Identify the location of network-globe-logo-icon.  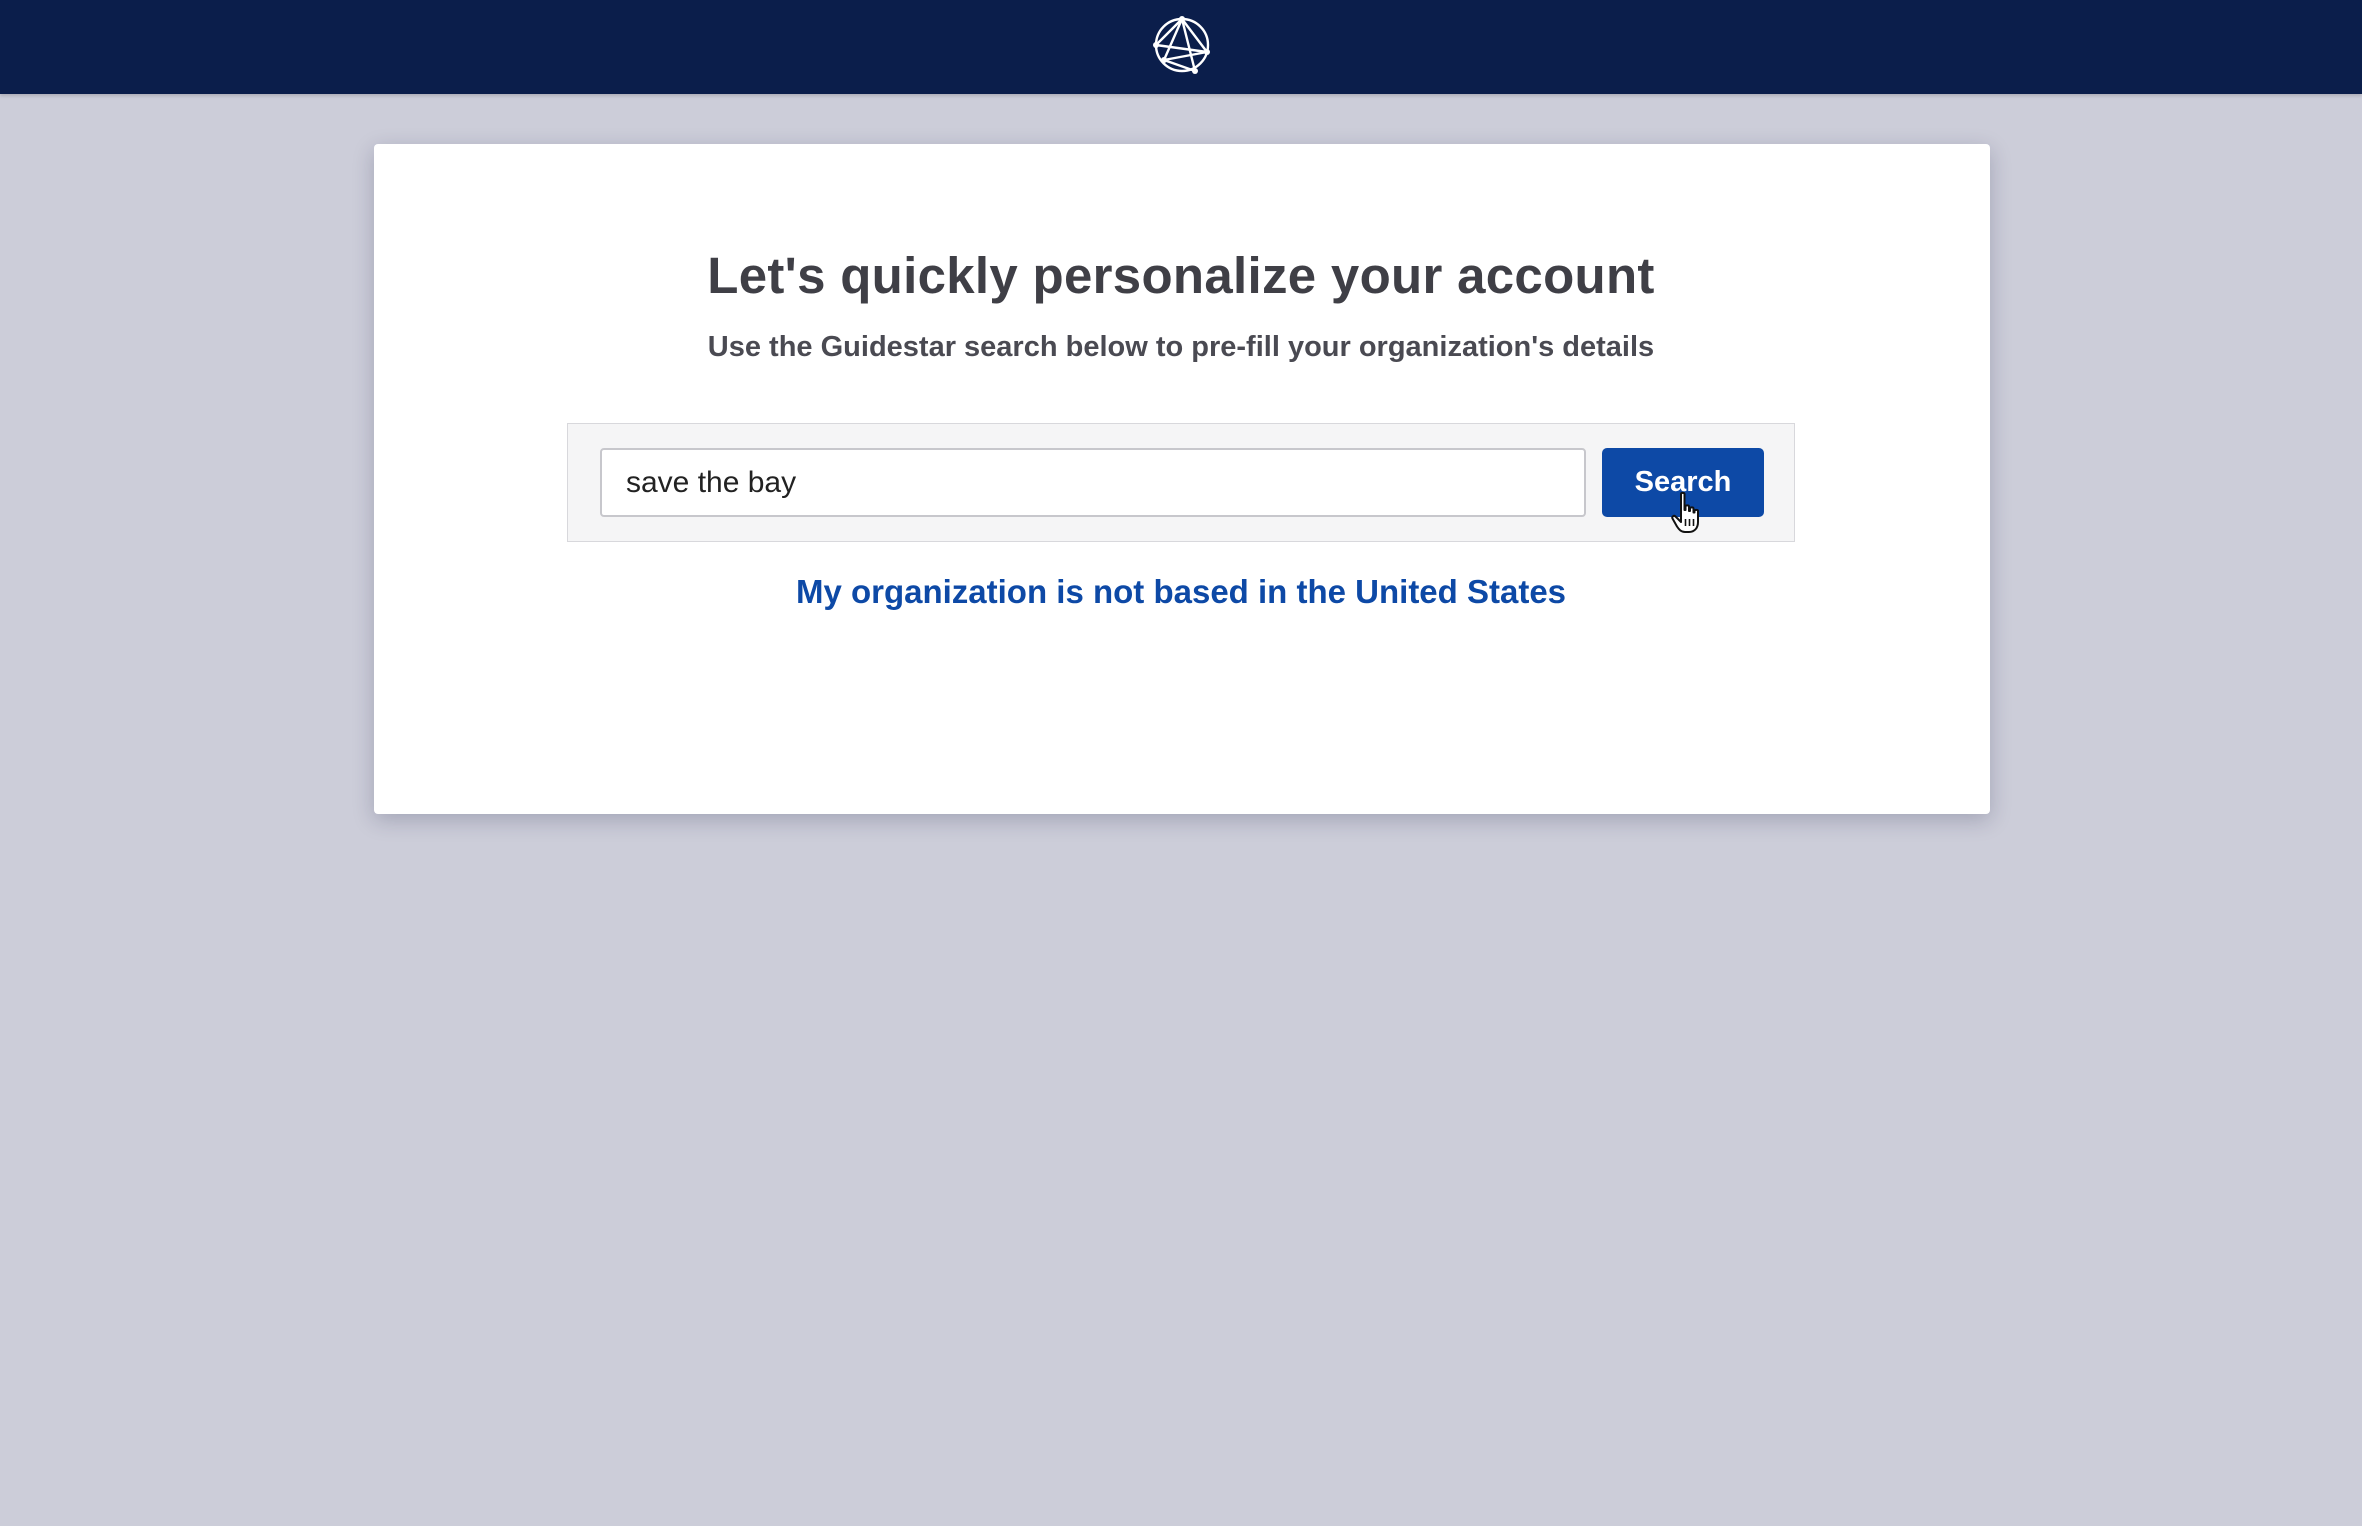
(1182, 45).